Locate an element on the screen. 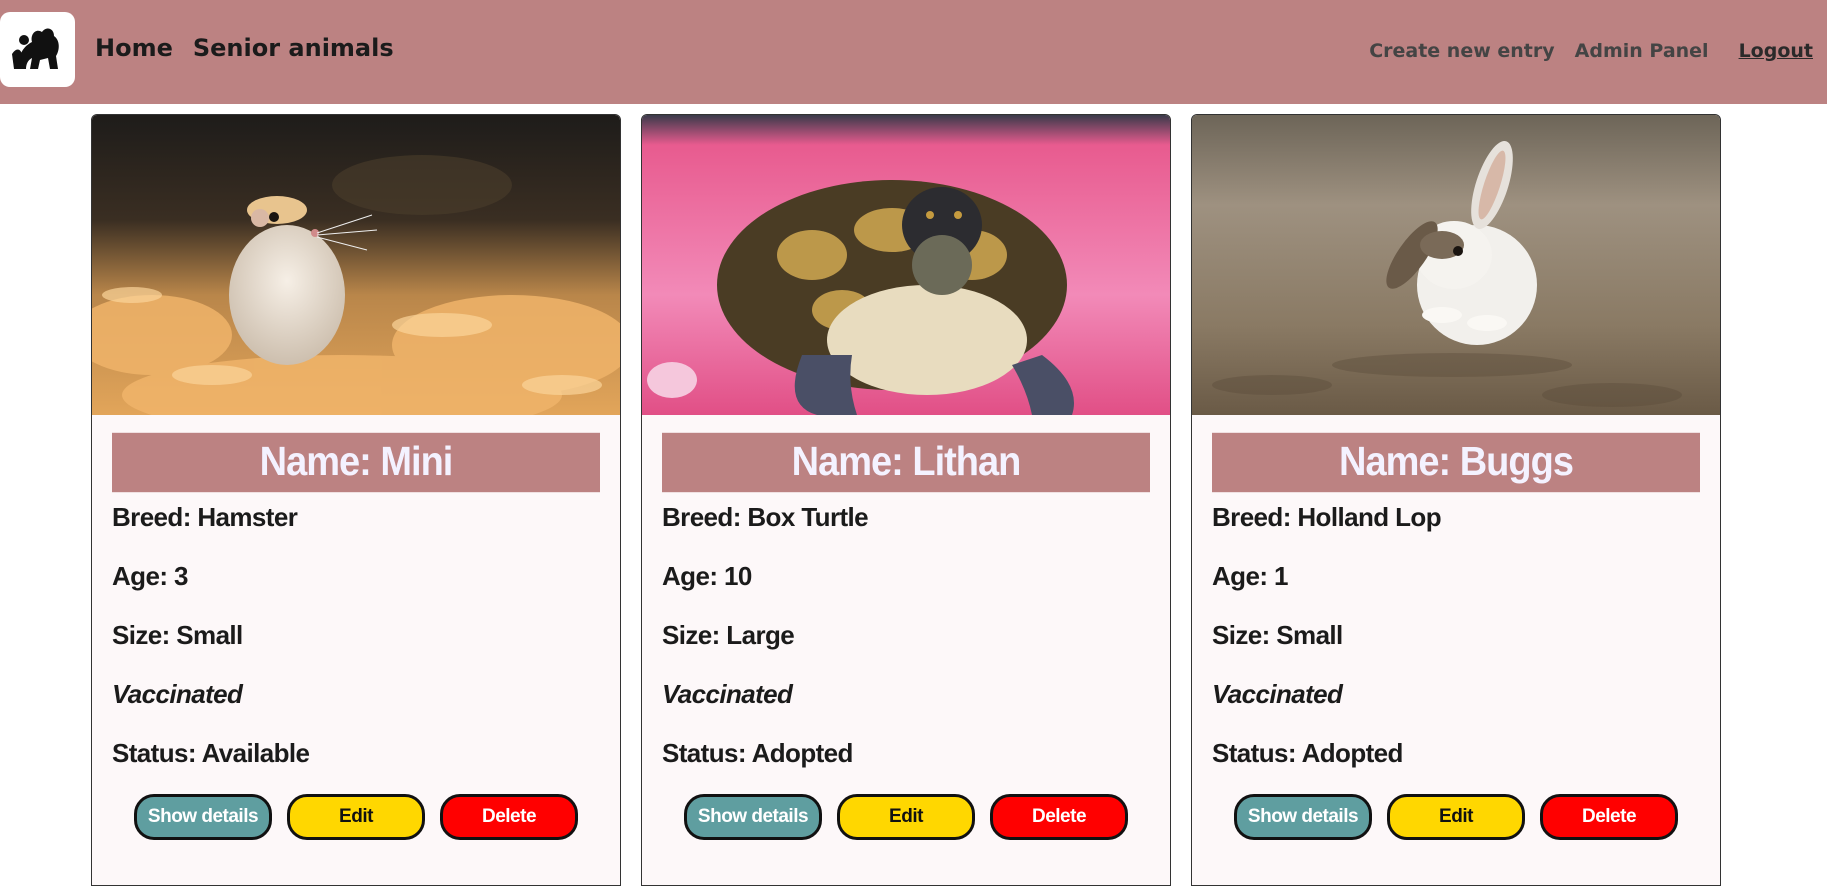 Image resolution: width=1827 pixels, height=886 pixels. animal-age: Age: 10 is located at coordinates (707, 576).